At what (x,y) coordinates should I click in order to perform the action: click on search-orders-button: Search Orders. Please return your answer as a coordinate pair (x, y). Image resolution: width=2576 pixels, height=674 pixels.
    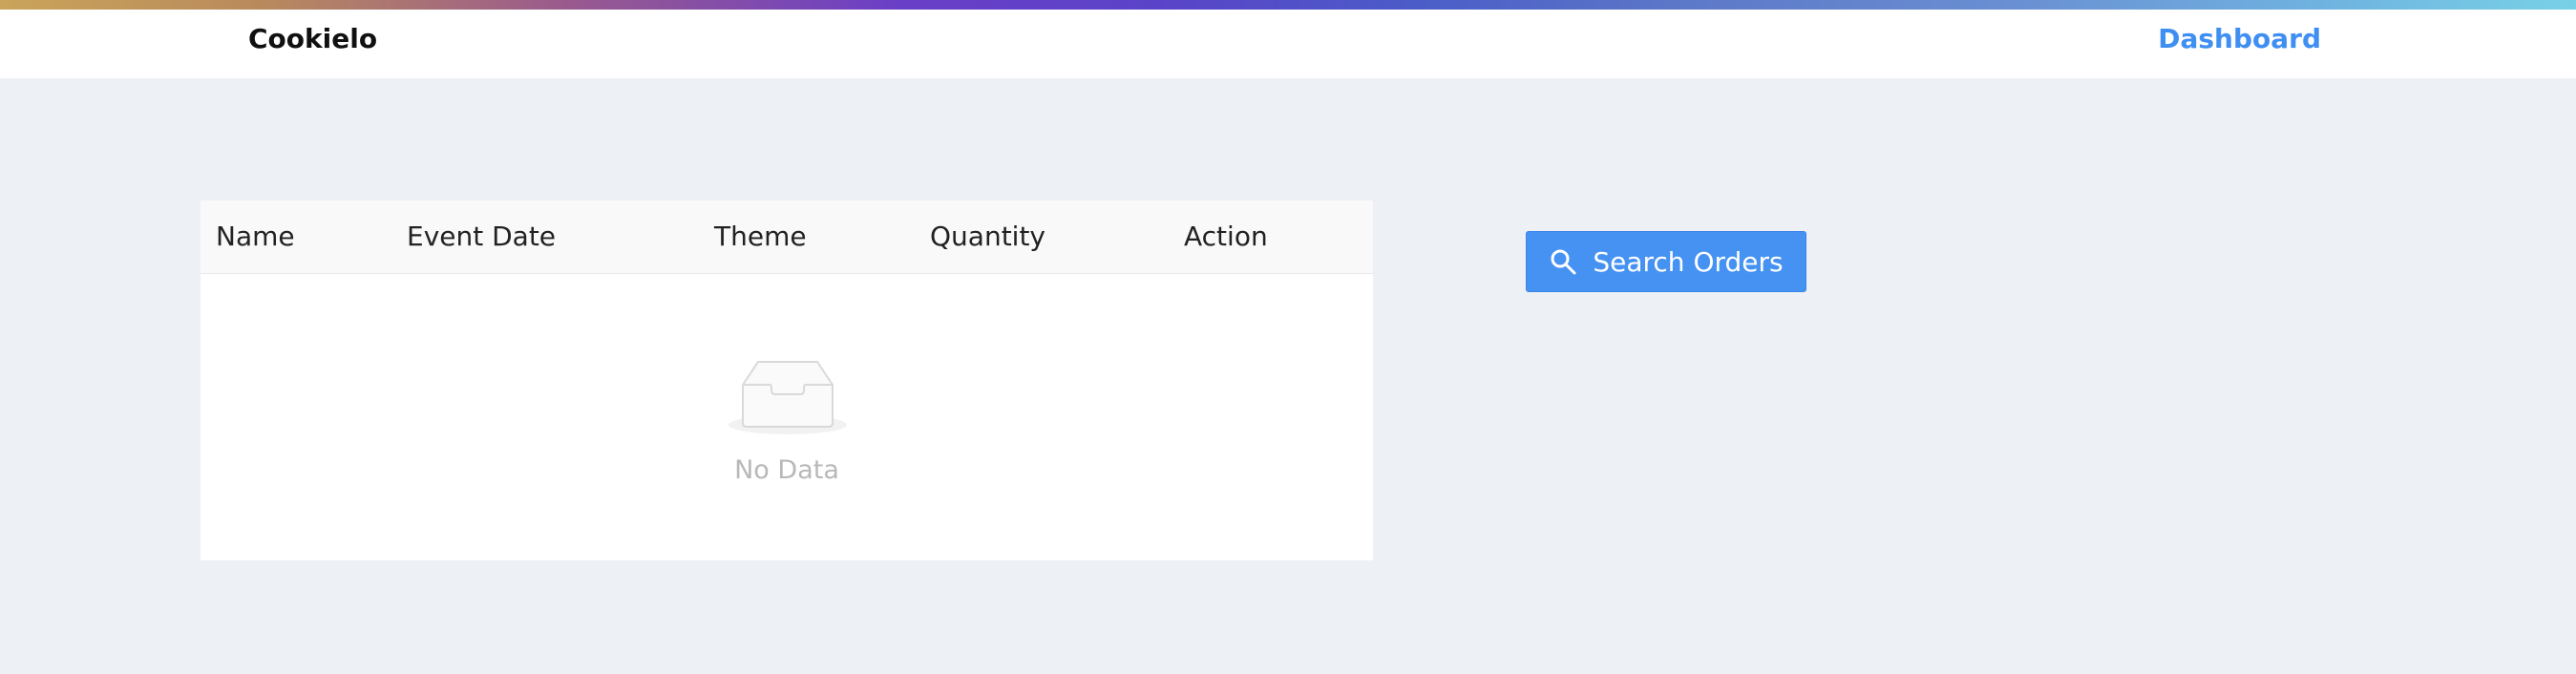
    Looking at the image, I should click on (1666, 261).